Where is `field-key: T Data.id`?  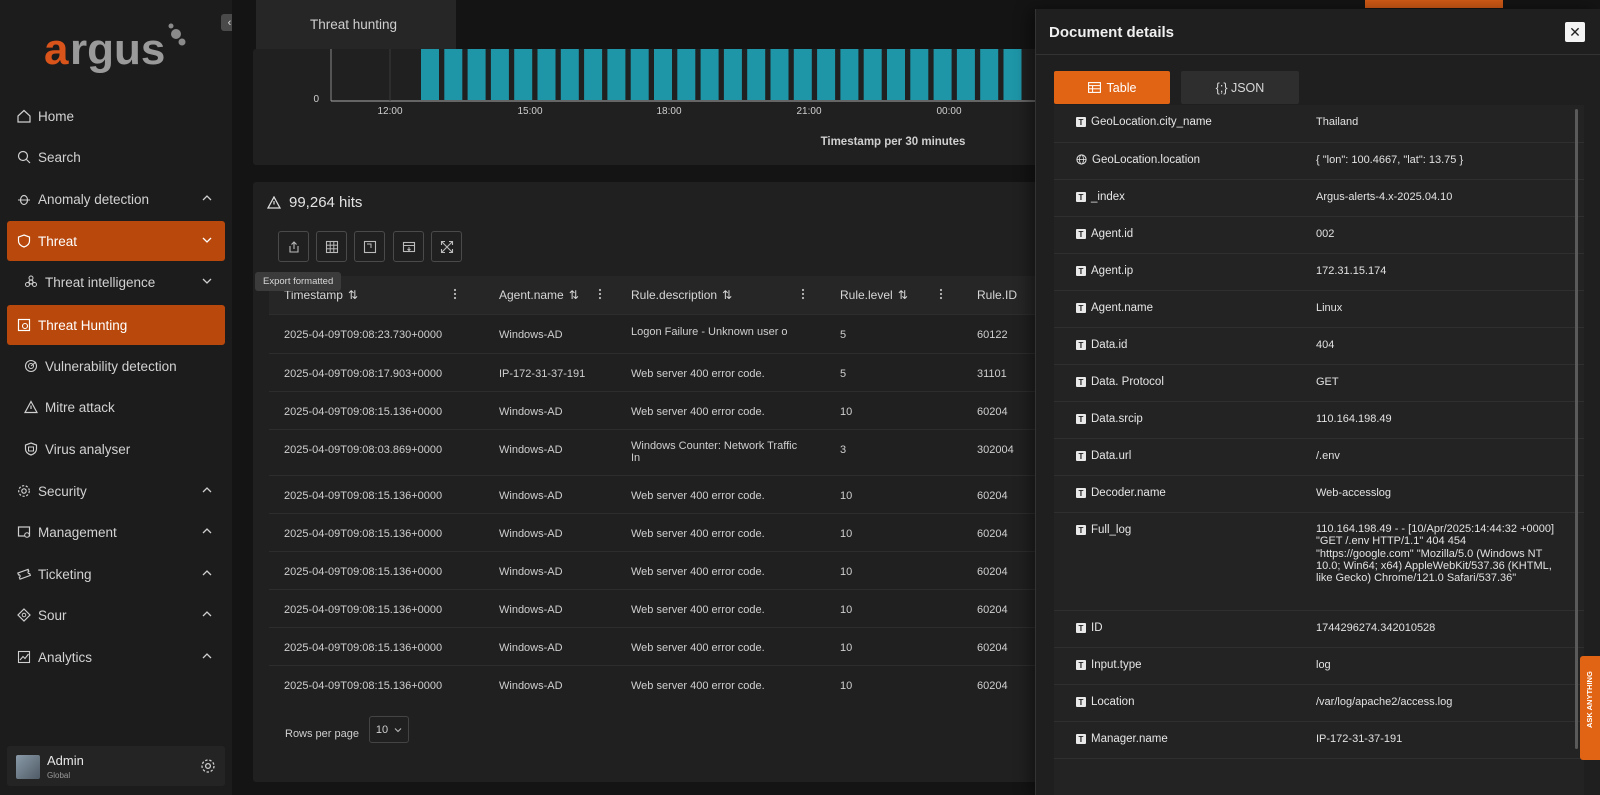
field-key: T Data.id is located at coordinates (1101, 345).